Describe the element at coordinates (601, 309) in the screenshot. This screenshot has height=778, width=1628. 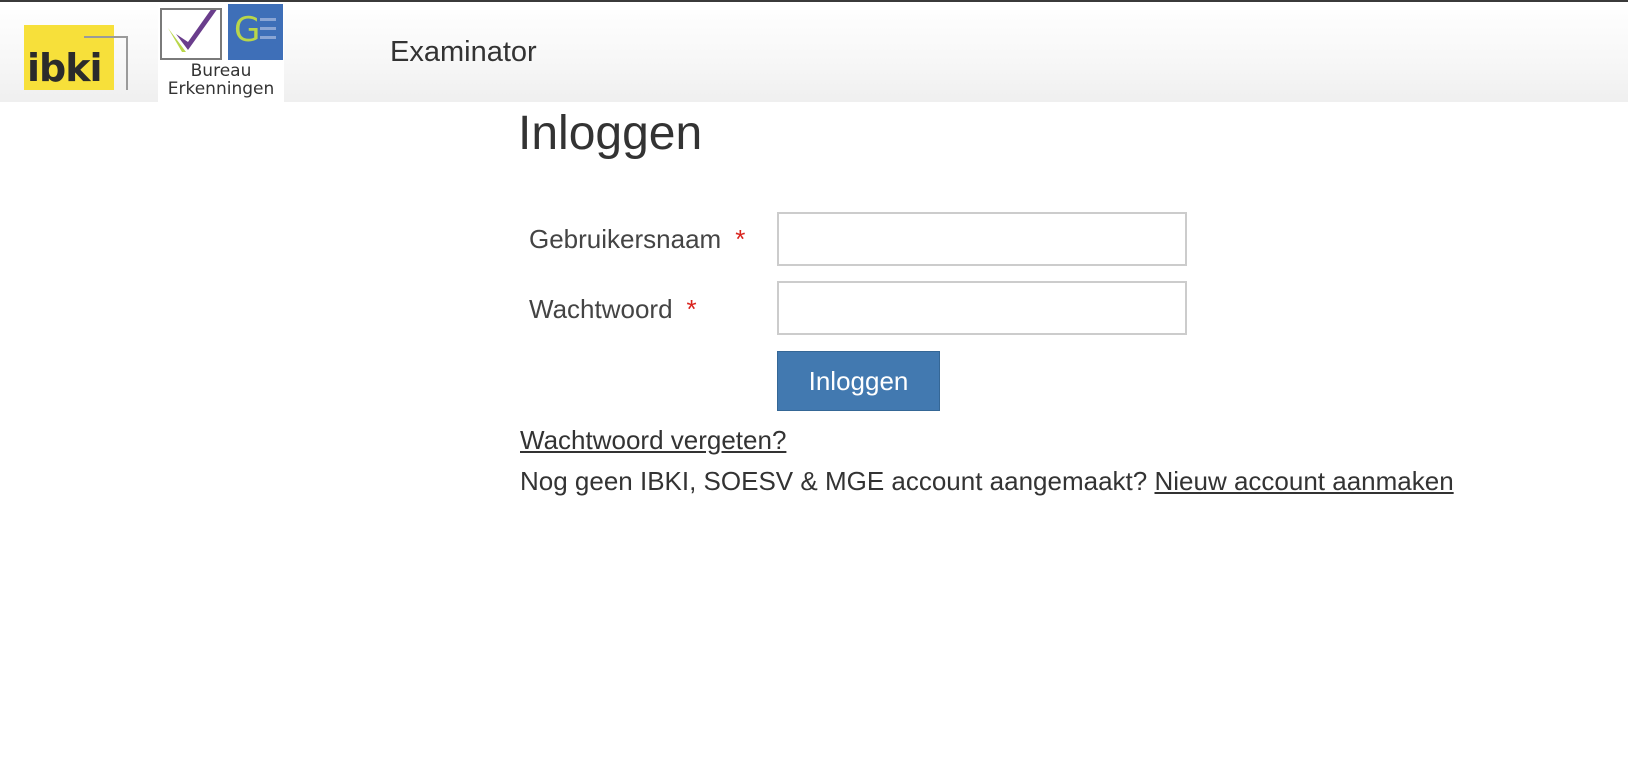
I see `password-label-text: Wachtwoord` at that location.